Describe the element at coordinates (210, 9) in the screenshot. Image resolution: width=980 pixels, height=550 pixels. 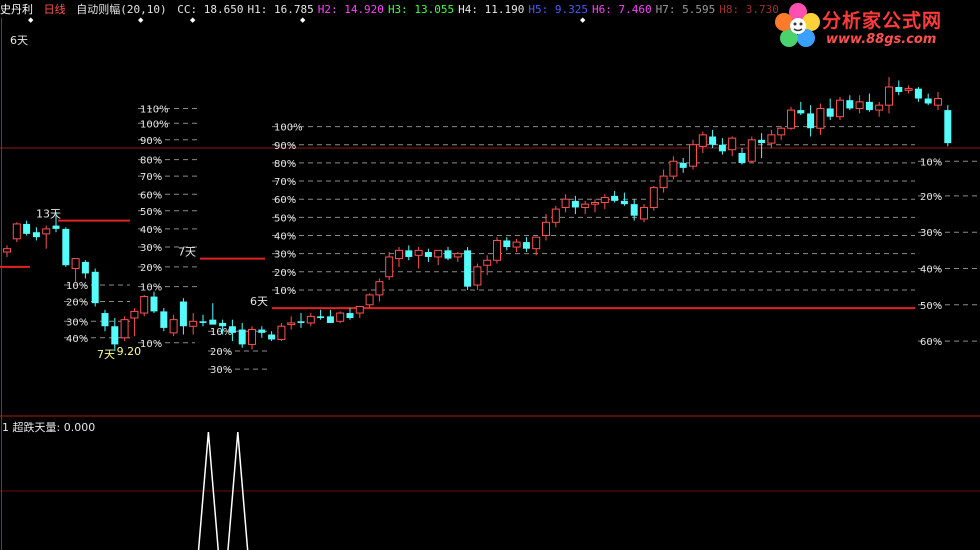
I see `indicator-value-0: CC: 18.650` at that location.